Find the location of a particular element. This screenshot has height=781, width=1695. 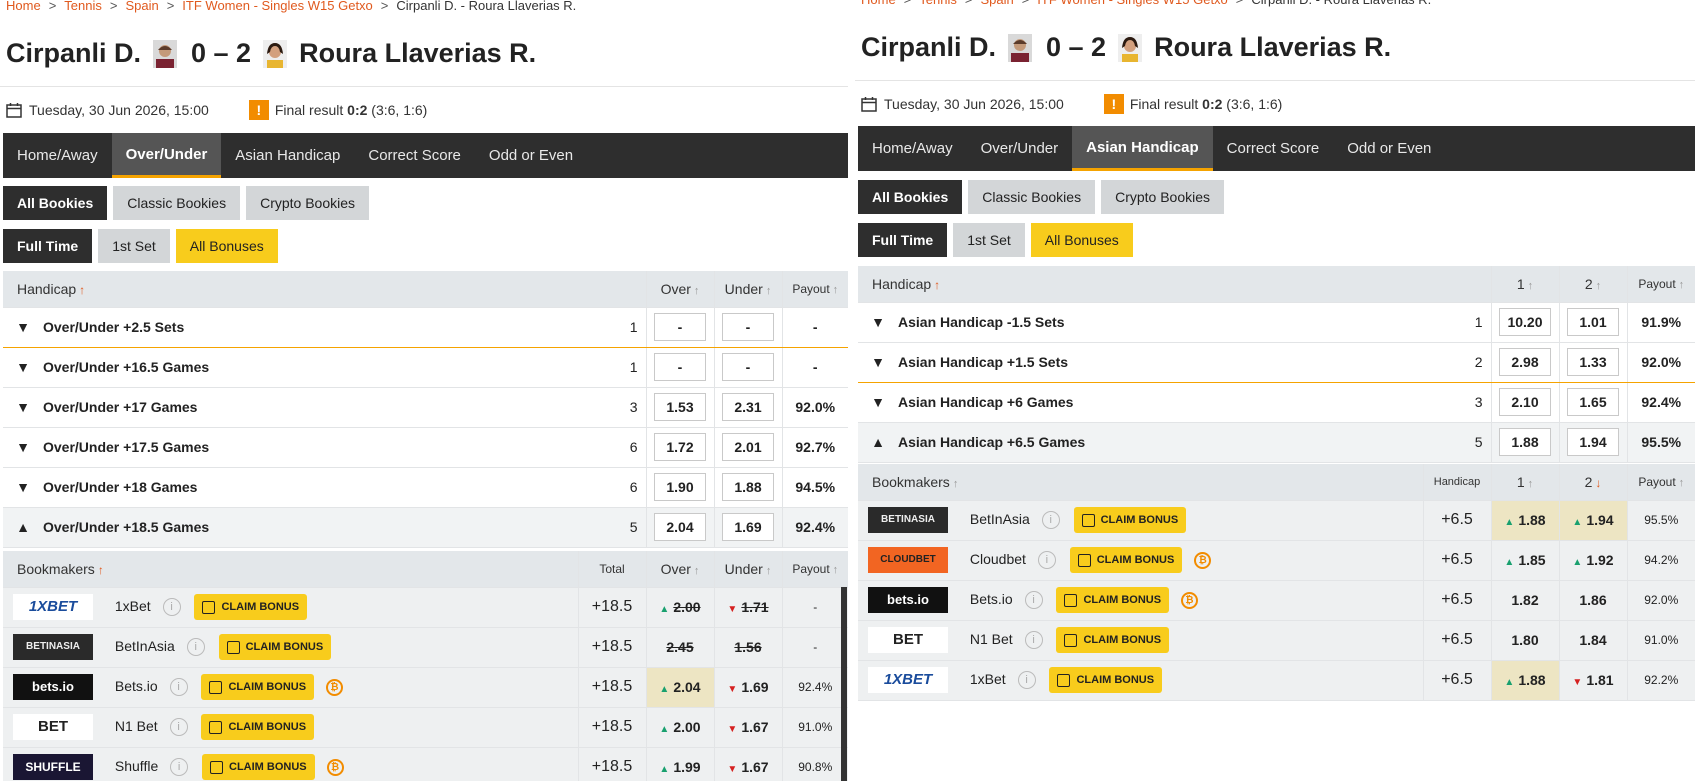

breadcrumb-tournament: ITF Women - Singles W15 Getxo is located at coordinates (1132, 3).